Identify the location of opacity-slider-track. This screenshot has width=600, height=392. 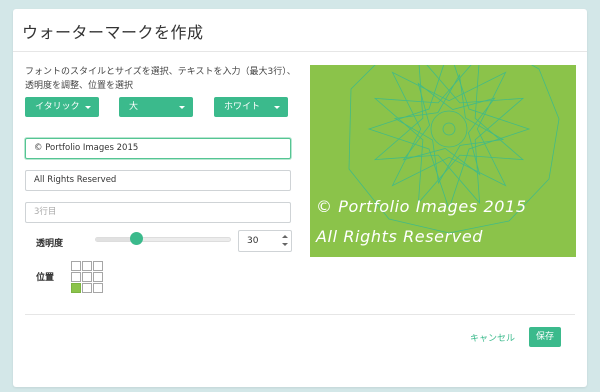
(163, 239).